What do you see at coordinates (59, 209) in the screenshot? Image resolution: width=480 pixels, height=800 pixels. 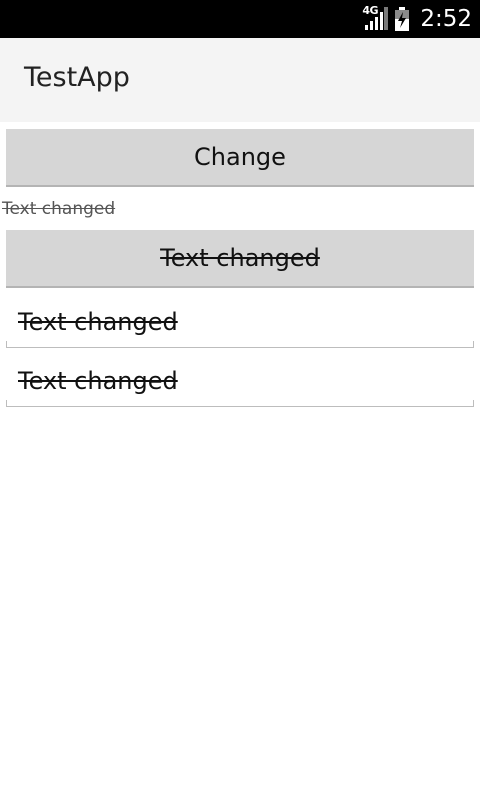 I see `text-view: Text changed` at bounding box center [59, 209].